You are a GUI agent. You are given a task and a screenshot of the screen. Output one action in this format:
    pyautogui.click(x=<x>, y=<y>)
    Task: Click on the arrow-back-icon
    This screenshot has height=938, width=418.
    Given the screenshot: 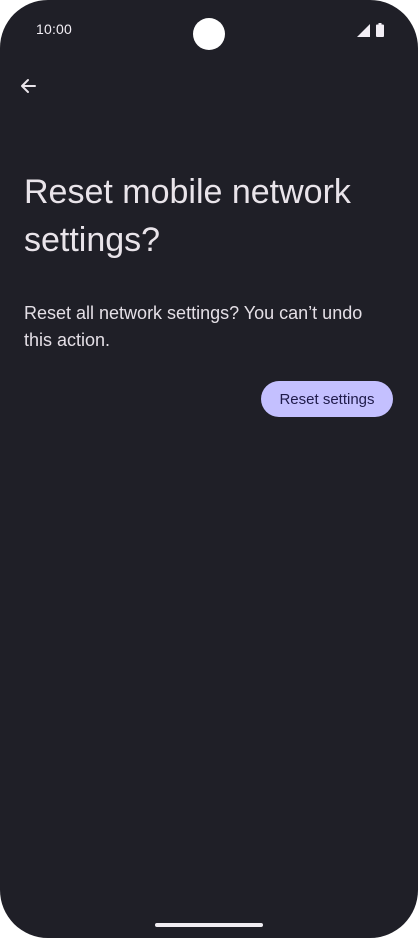 What is the action you would take?
    pyautogui.click(x=28, y=88)
    